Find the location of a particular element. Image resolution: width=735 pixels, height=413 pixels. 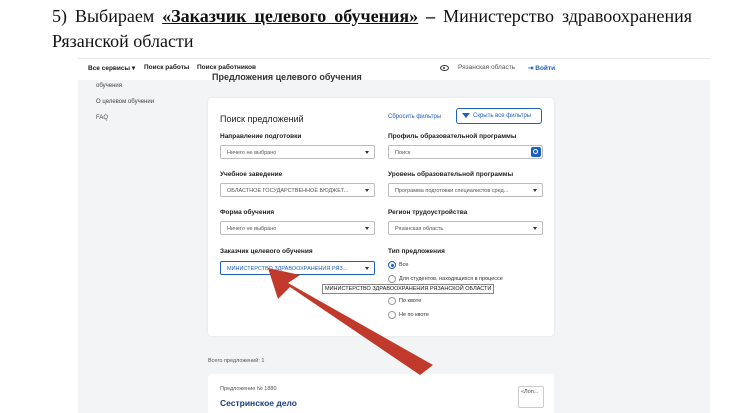

red-arrow-icon is located at coordinates (350, 321).